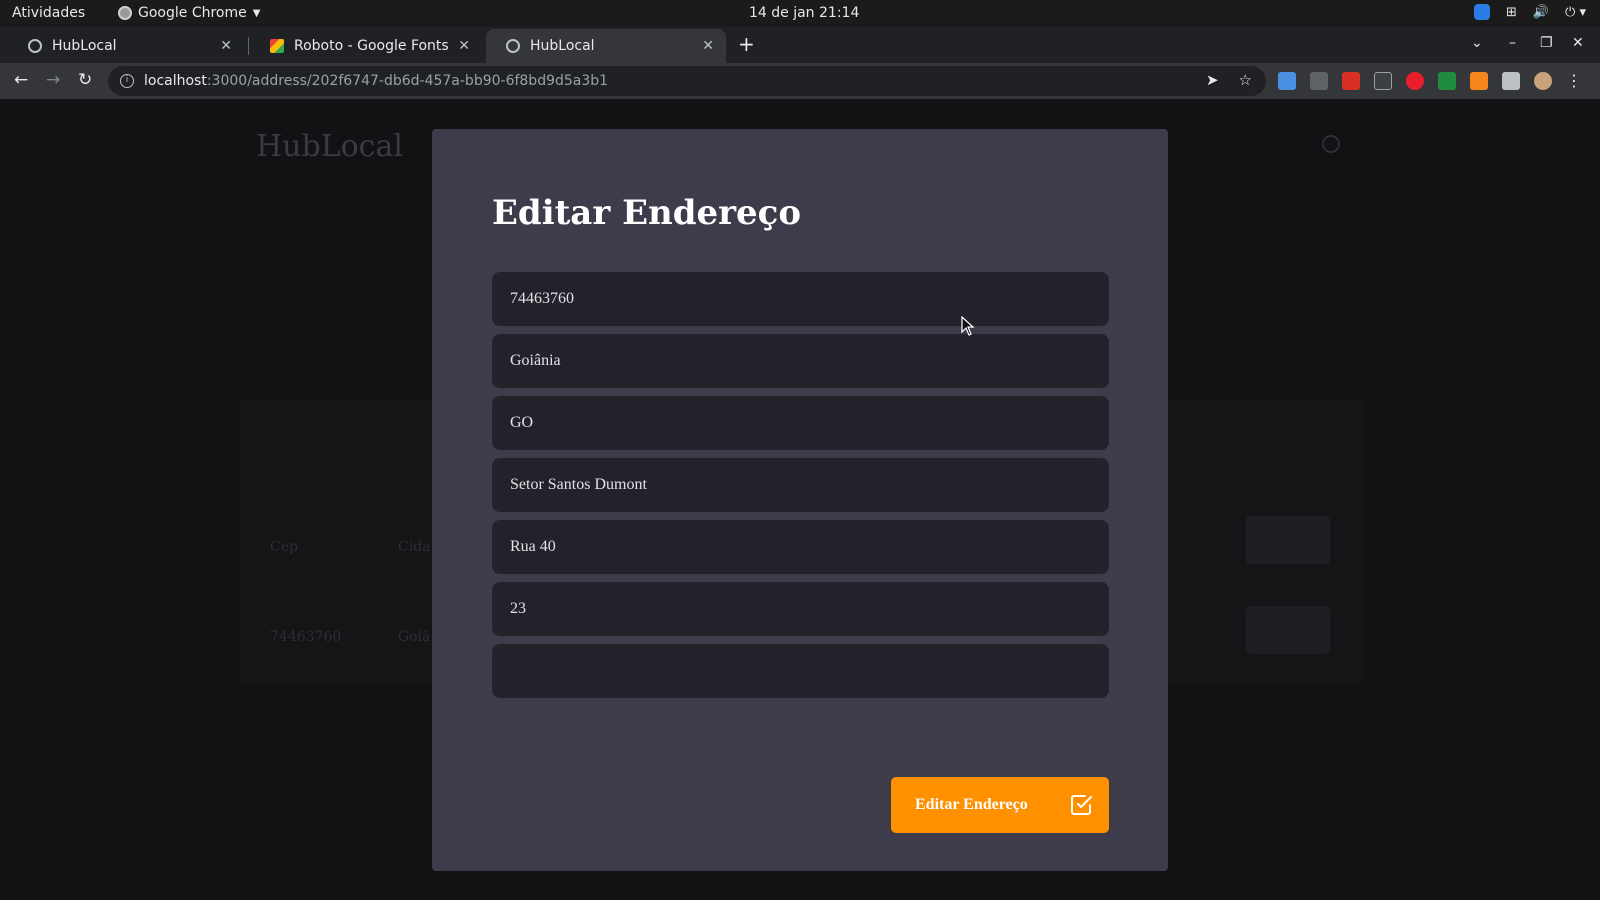 This screenshot has height=900, width=1600. What do you see at coordinates (48, 13) in the screenshot?
I see `activities-button: Atividades` at bounding box center [48, 13].